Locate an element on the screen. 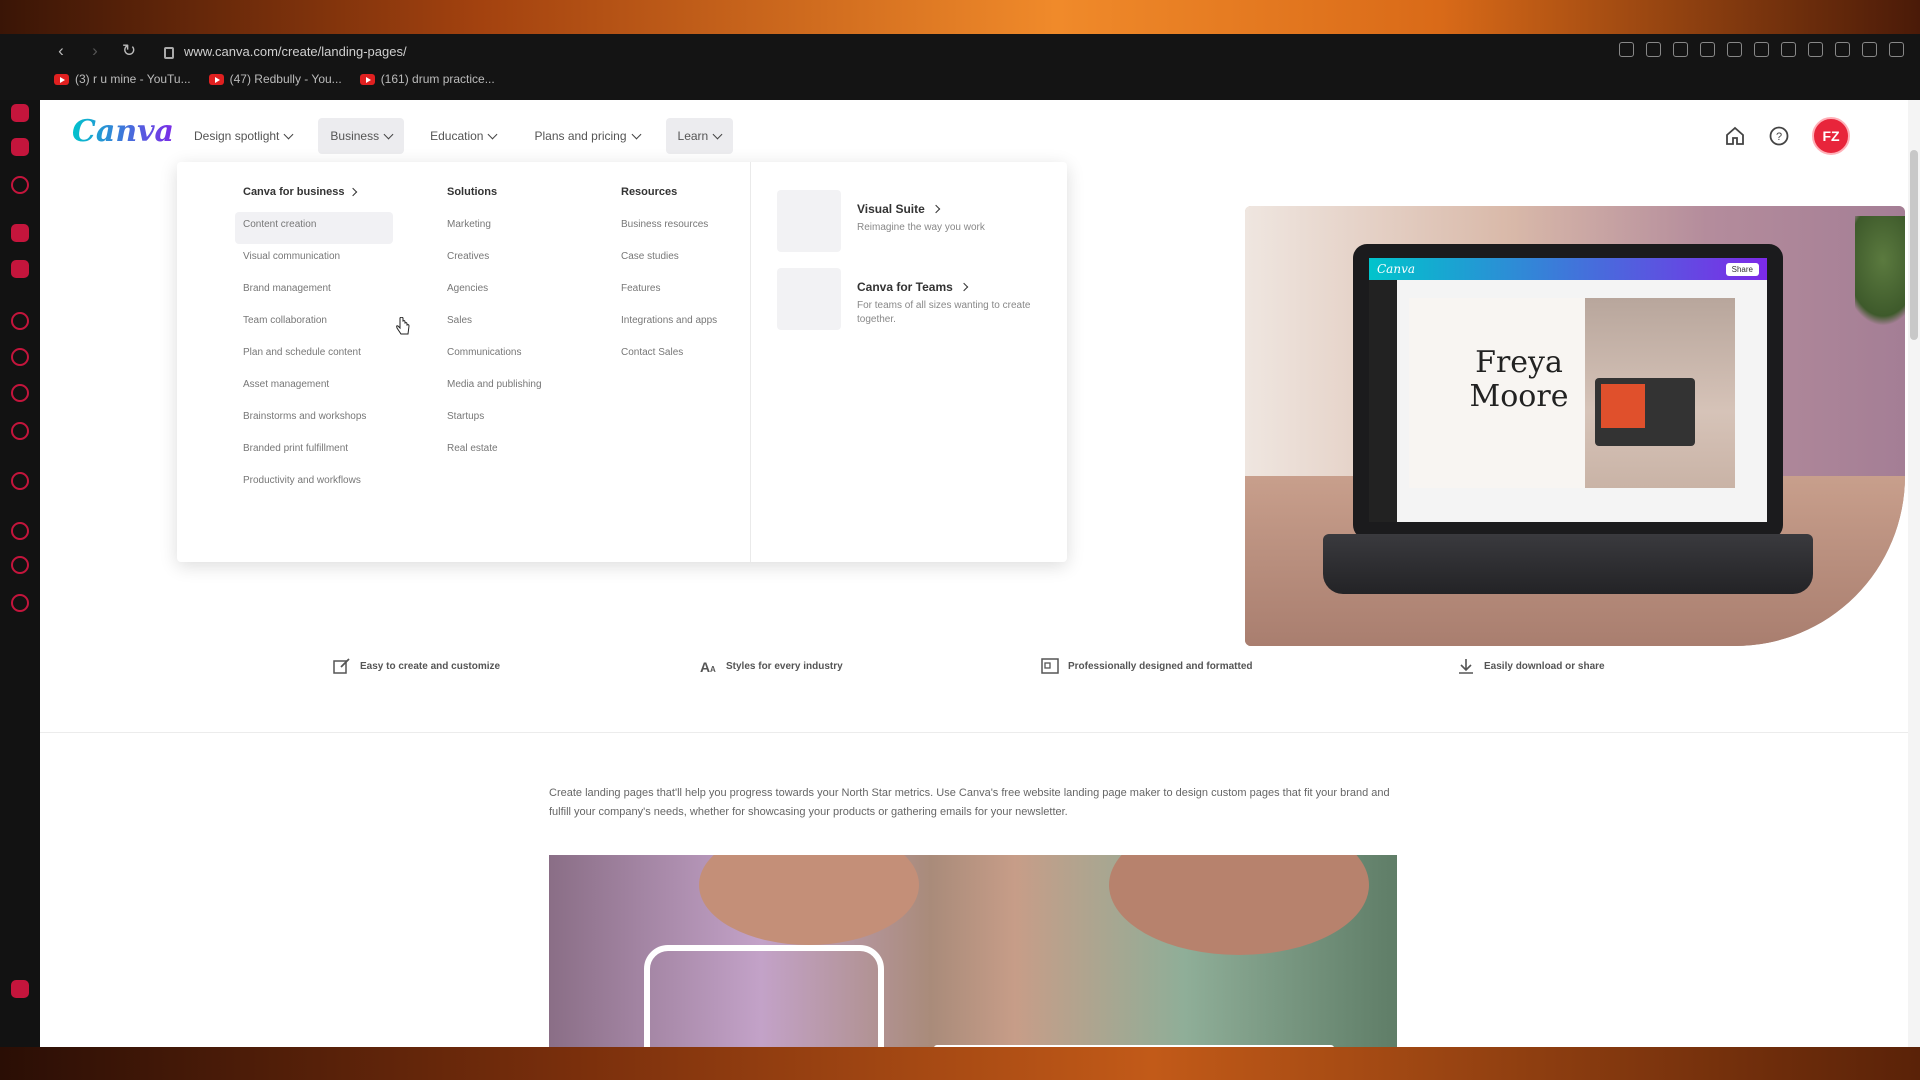 The width and height of the screenshot is (1920, 1080). page-scrollbar is located at coordinates (1914, 573).